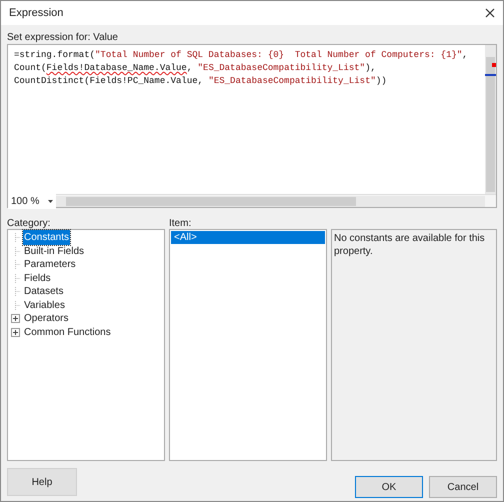 The image size is (504, 502). I want to click on category-item: Datasets, so click(43, 292).